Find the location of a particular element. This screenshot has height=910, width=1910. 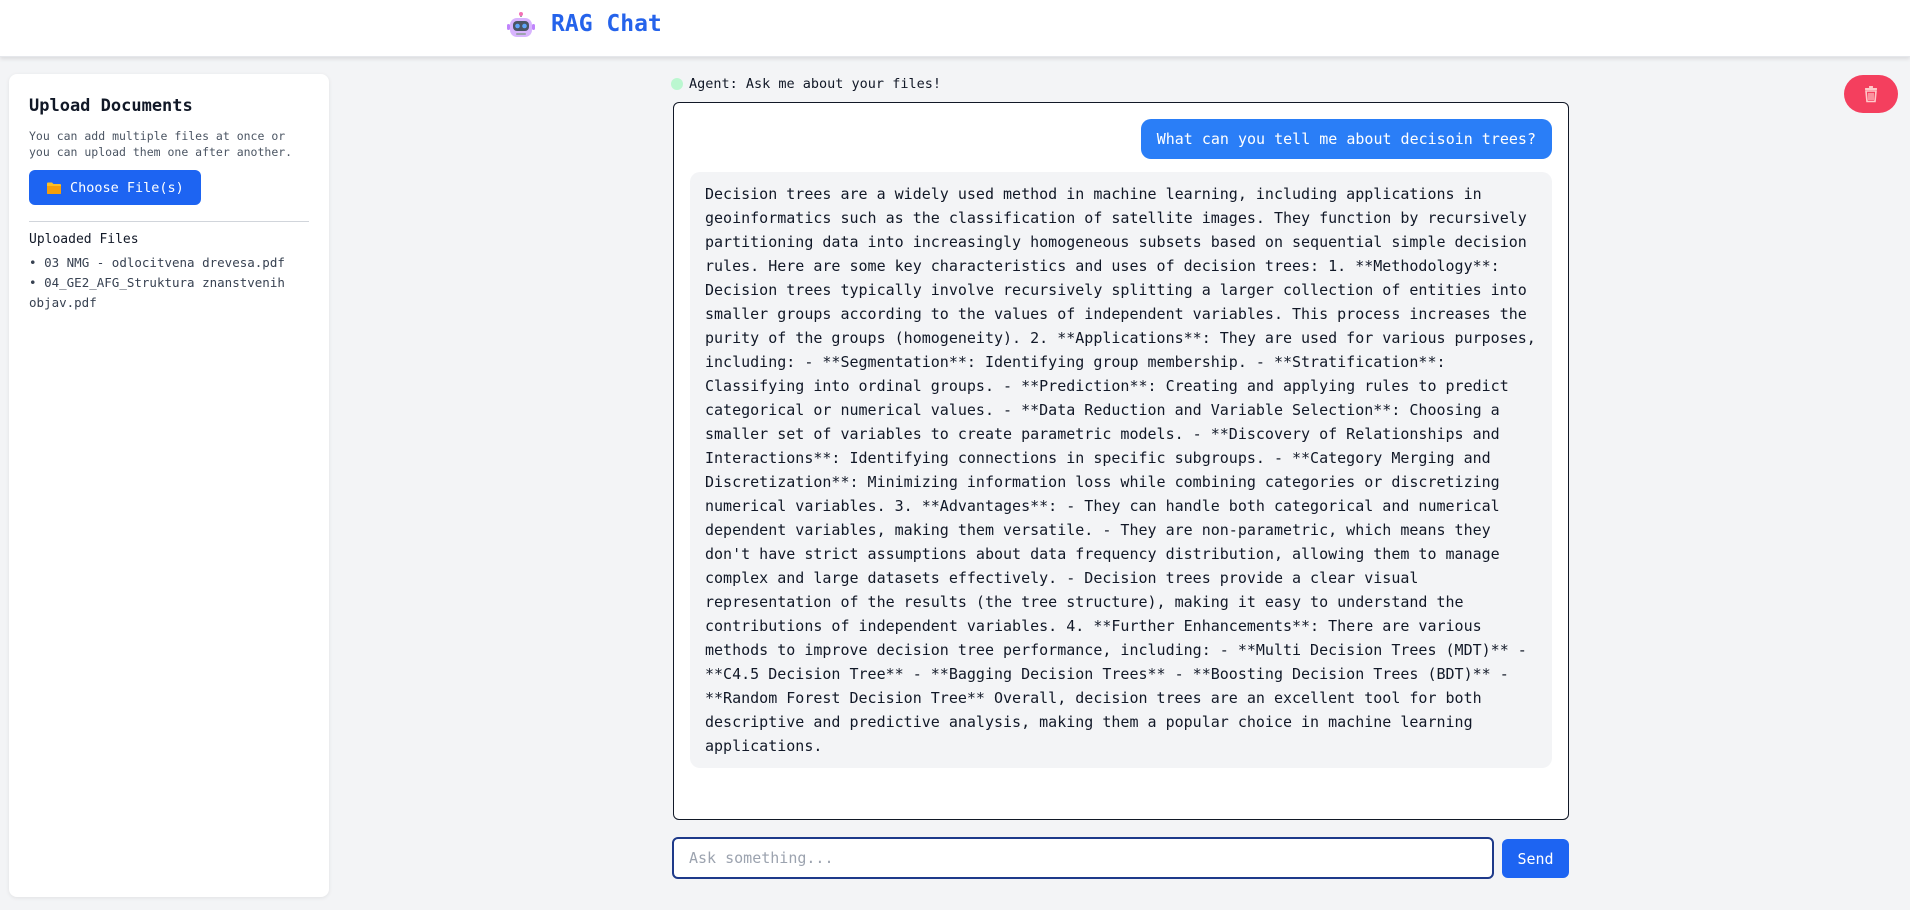

send-button: Send is located at coordinates (1535, 858).